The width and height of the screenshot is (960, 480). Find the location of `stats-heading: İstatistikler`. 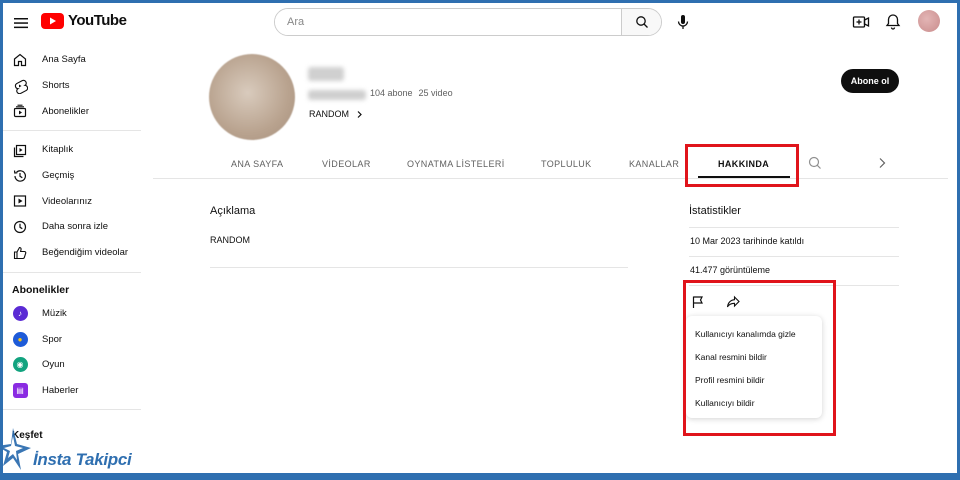

stats-heading: İstatistikler is located at coordinates (715, 211).